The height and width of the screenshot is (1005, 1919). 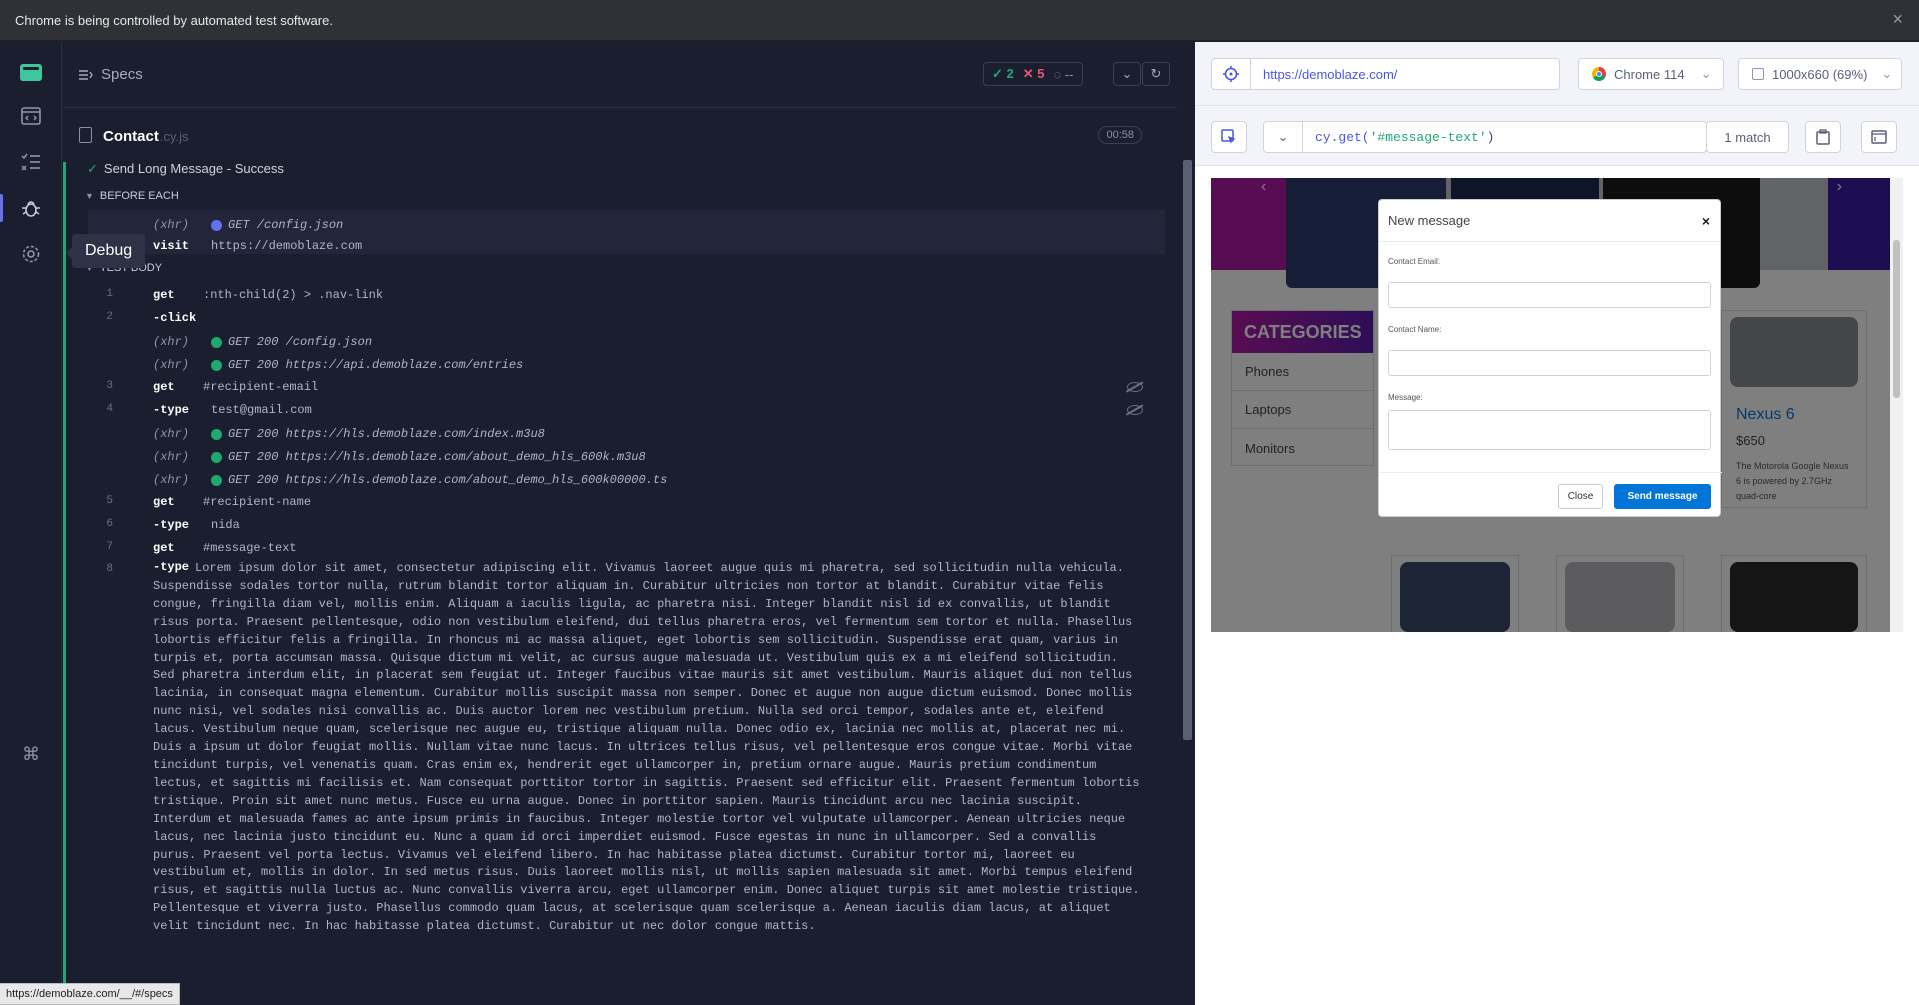 What do you see at coordinates (86, 74) in the screenshot?
I see `specs-list-icon` at bounding box center [86, 74].